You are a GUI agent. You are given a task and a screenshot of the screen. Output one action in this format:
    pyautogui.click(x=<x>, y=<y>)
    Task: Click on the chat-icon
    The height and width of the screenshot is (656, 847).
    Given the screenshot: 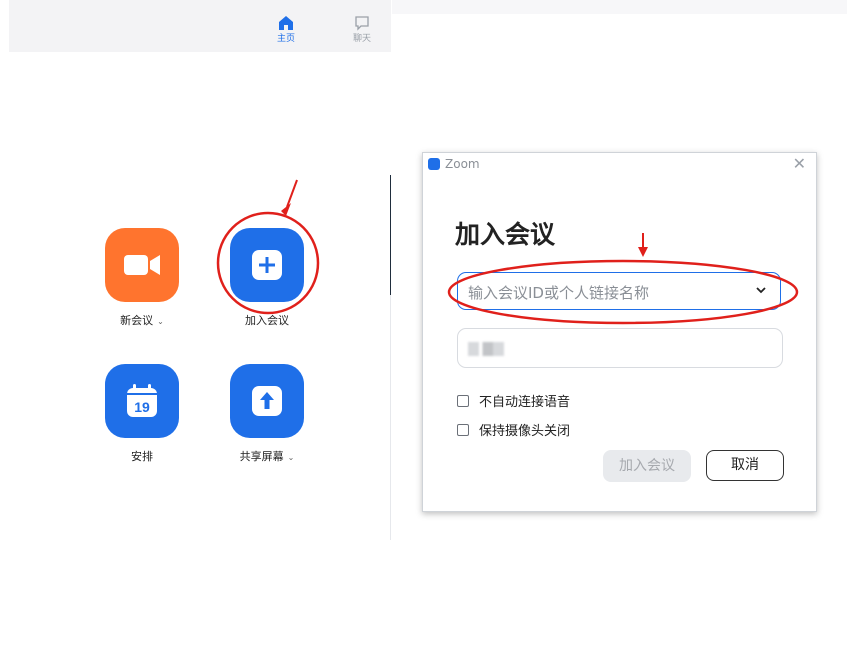 What is the action you would take?
    pyautogui.click(x=362, y=23)
    